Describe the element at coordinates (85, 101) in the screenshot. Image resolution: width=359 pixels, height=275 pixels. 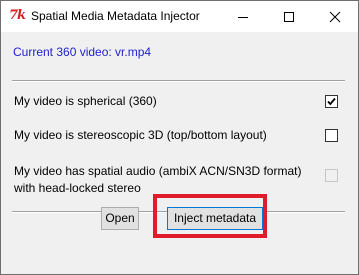
I see `spherical-option-label: My video is spherical (360)` at that location.